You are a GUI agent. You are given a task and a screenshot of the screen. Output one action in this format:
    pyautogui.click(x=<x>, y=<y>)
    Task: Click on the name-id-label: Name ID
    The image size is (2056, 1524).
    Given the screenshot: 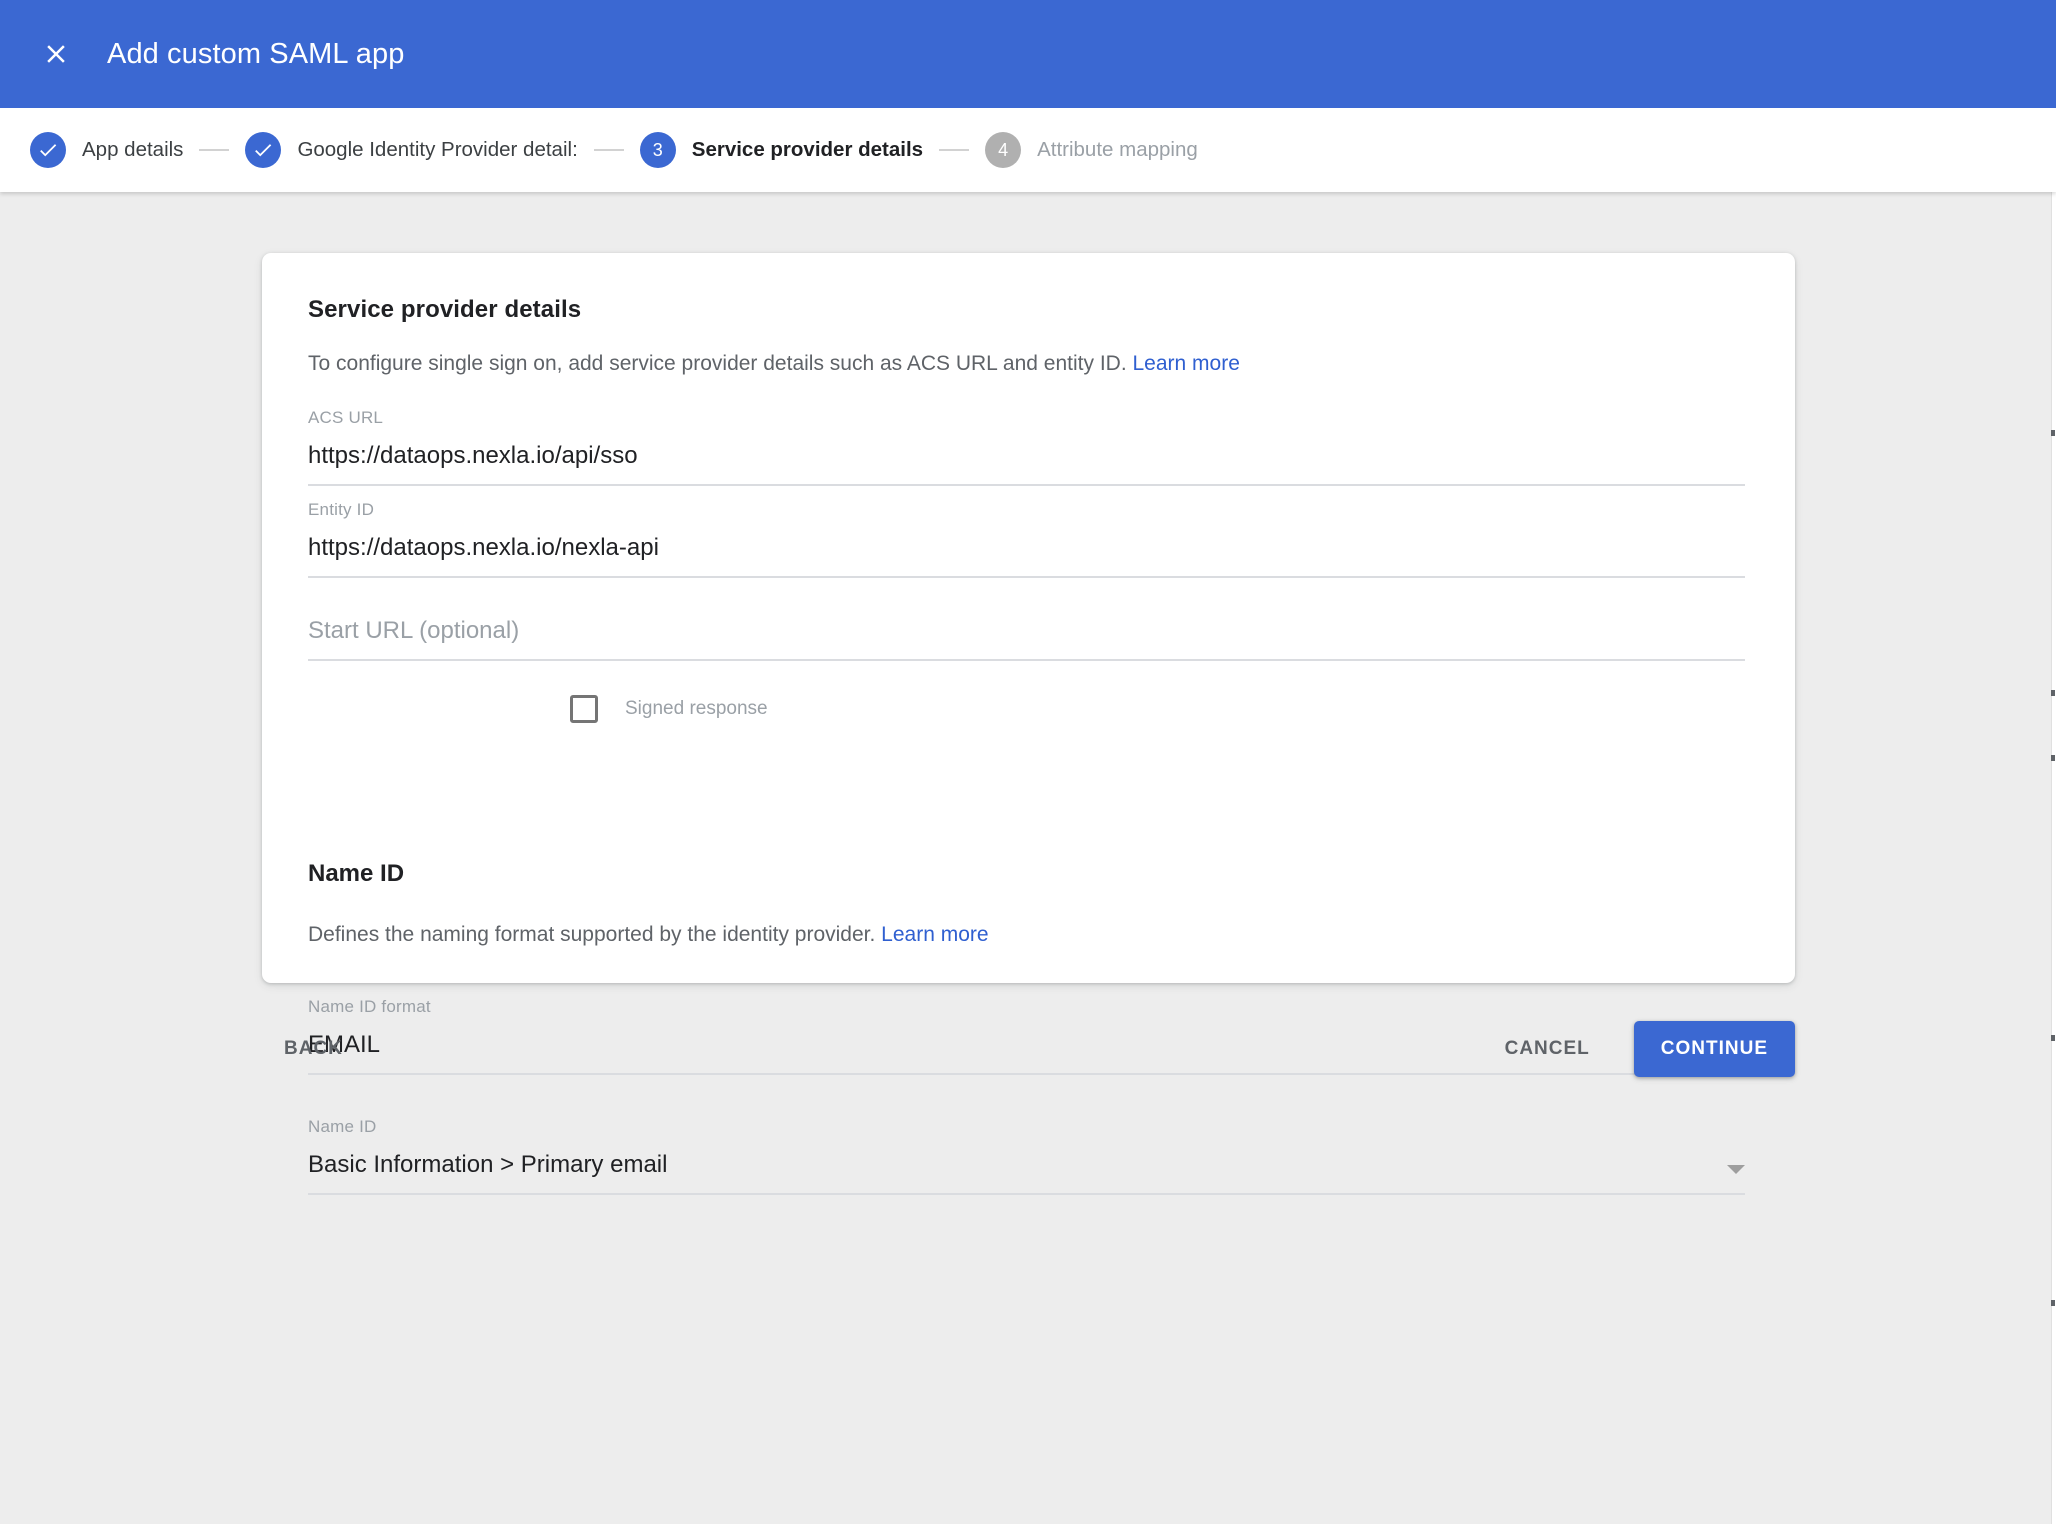 What is the action you would take?
    pyautogui.click(x=342, y=1126)
    